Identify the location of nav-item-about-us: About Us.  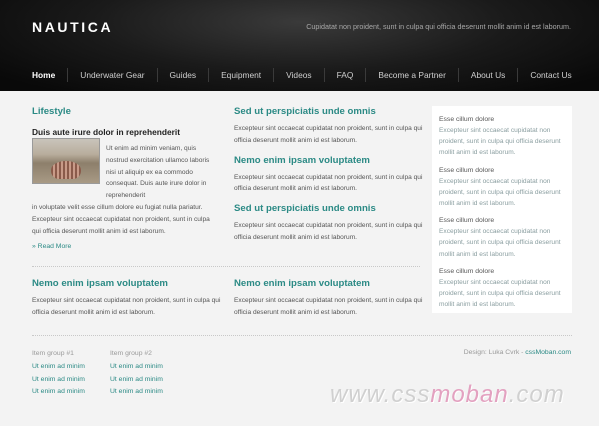
(487, 75).